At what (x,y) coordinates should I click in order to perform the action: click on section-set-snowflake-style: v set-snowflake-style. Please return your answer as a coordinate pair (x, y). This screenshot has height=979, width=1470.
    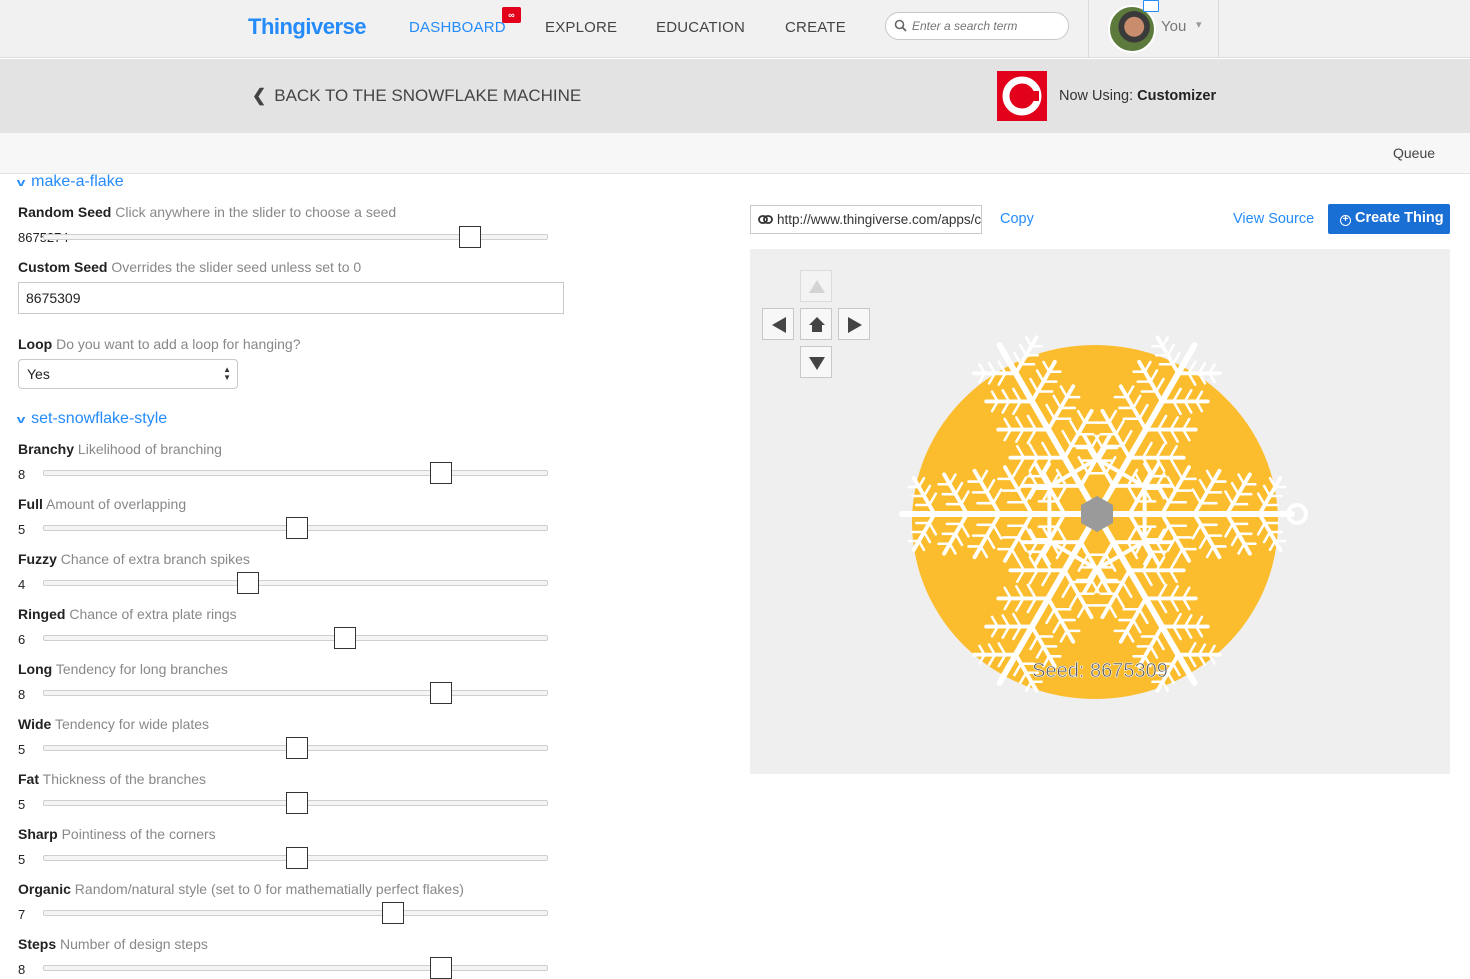
    Looking at the image, I should click on (92, 419).